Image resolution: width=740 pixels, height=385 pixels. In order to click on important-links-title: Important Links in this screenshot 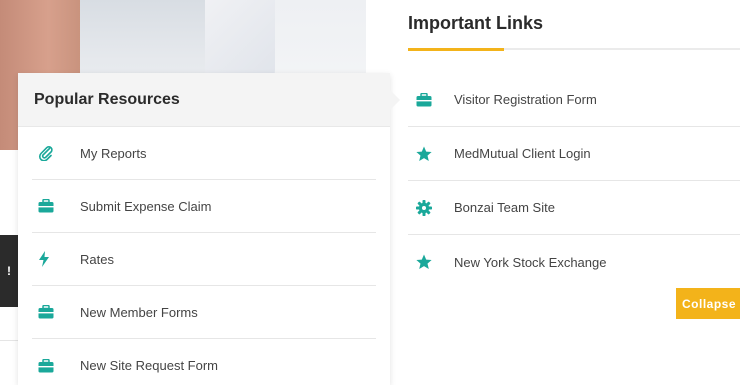, I will do `click(476, 23)`.